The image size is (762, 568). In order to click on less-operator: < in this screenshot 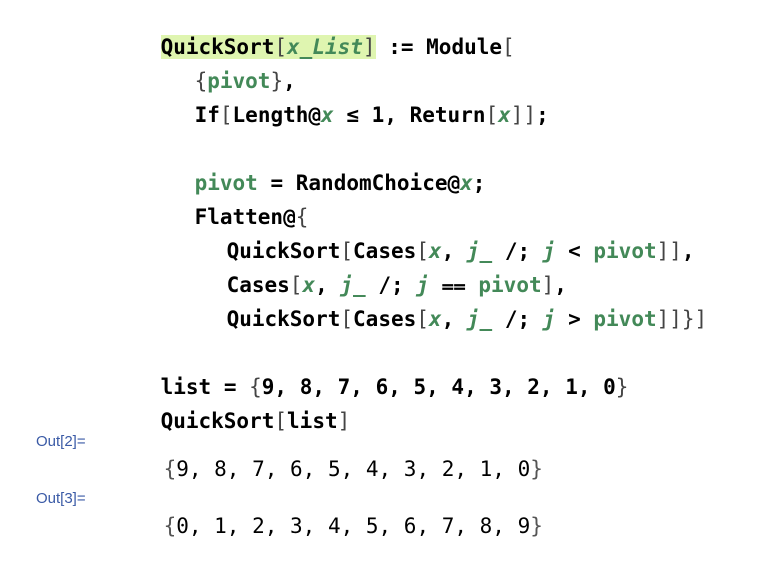, I will do `click(574, 251)`.